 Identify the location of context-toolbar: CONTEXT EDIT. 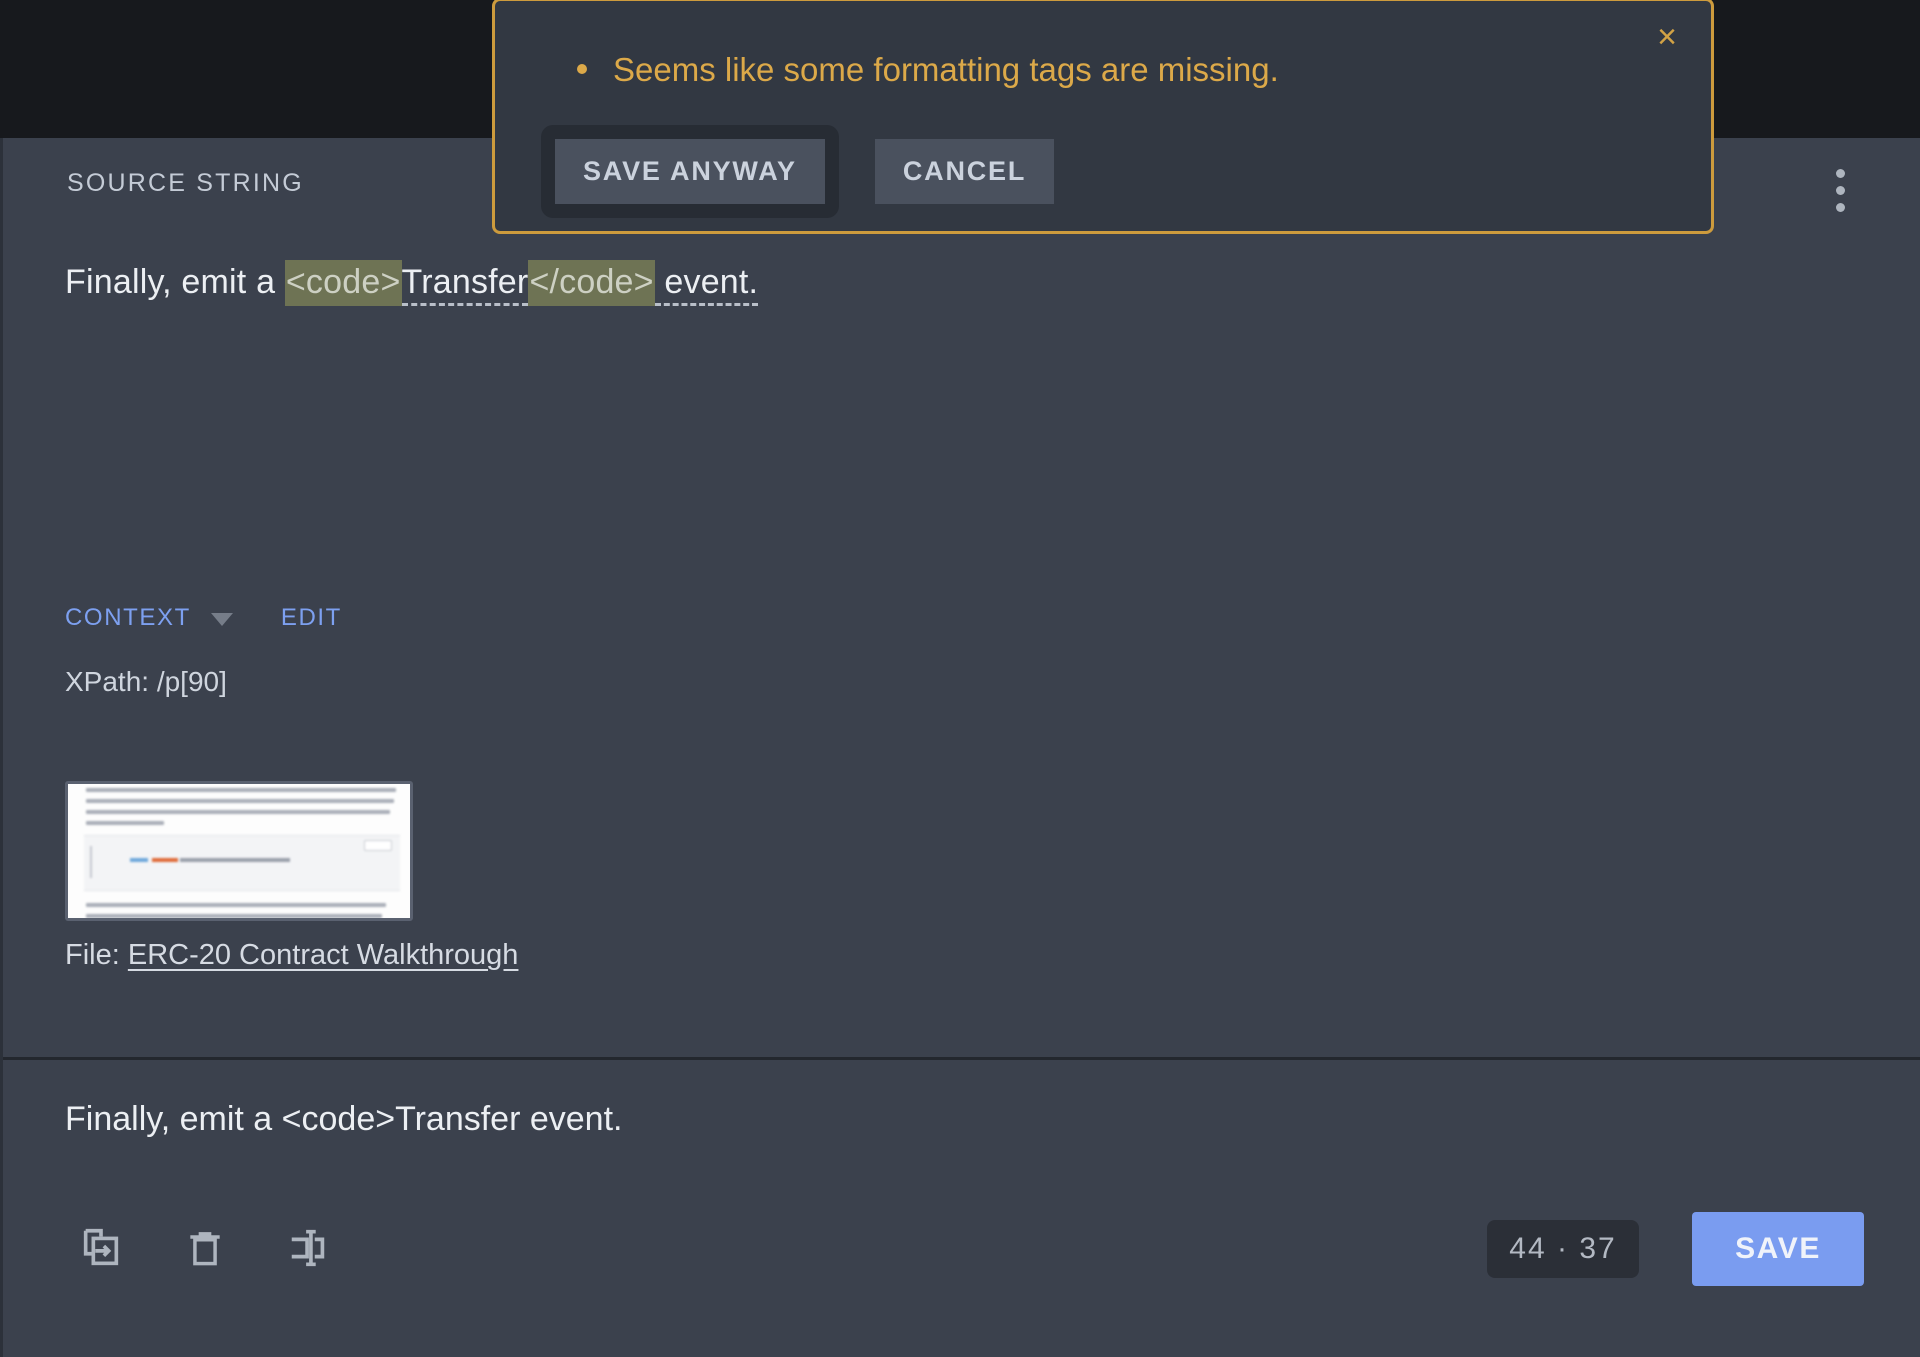
(203, 618).